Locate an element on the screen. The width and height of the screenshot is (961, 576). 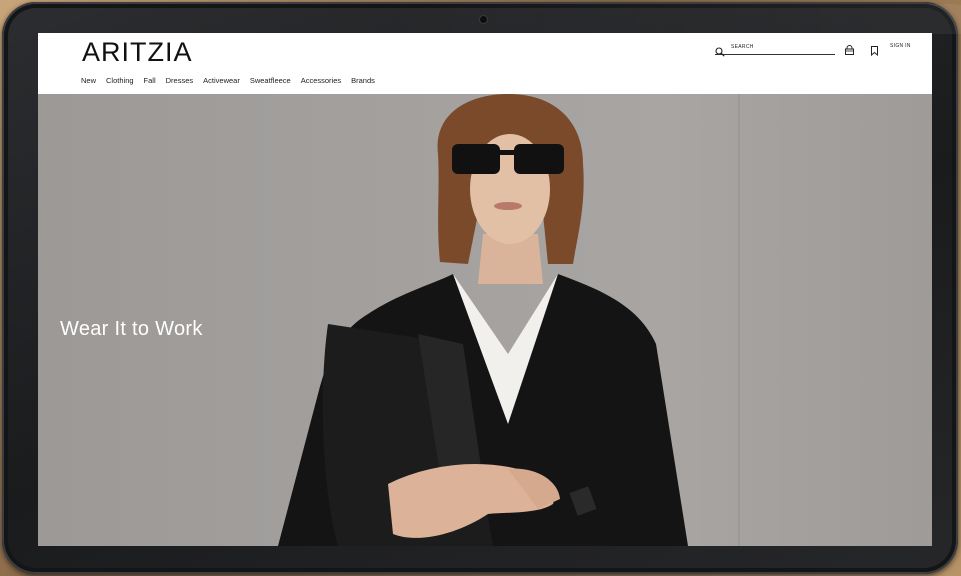
nav-item-brands: Brands is located at coordinates (363, 80).